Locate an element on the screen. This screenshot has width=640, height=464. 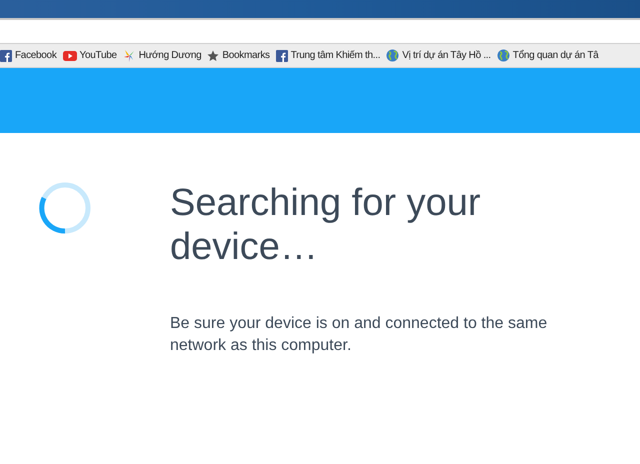
bookmark-link: Tổng quan dự án Tâ is located at coordinates (547, 55).